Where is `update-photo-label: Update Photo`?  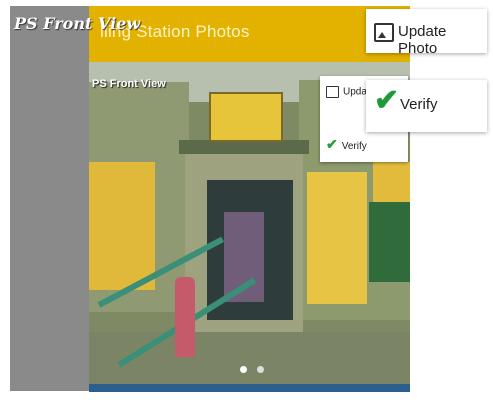
update-photo-label: Update Photo is located at coordinates (422, 40).